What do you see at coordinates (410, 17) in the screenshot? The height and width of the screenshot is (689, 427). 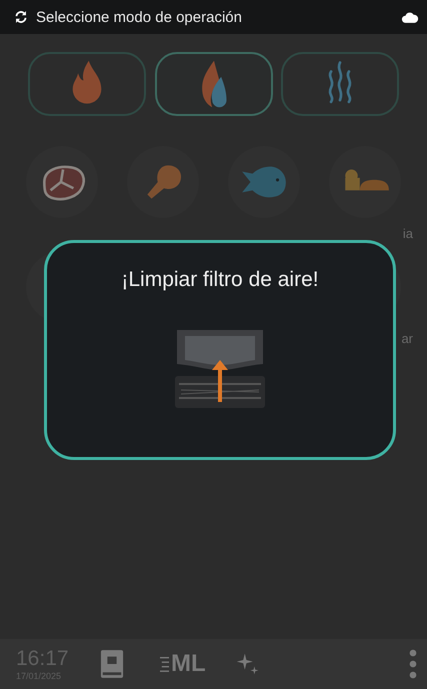 I see `cloud-icon` at bounding box center [410, 17].